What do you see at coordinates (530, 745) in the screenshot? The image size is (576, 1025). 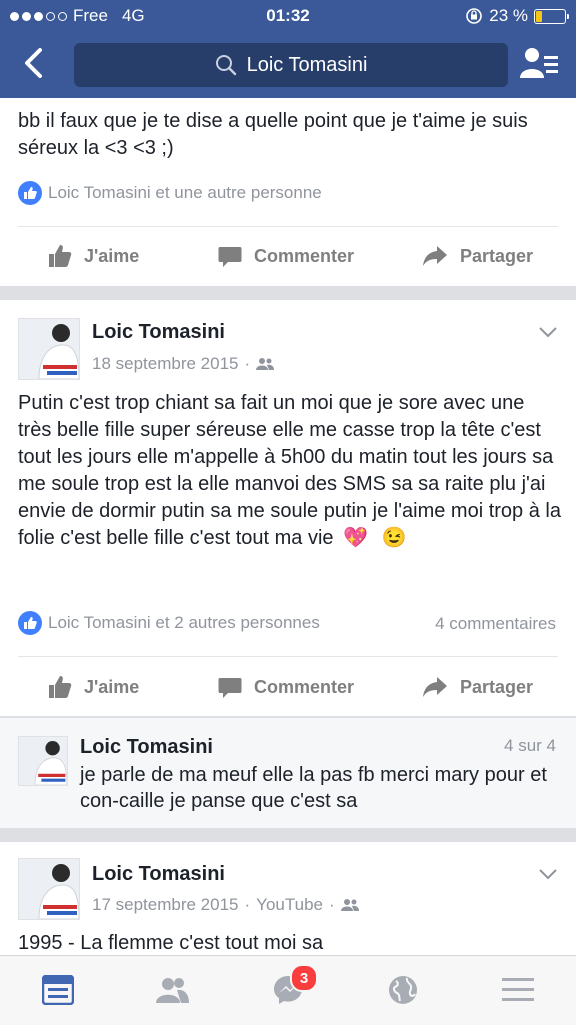 I see `comment-counter: 4 sur 4` at bounding box center [530, 745].